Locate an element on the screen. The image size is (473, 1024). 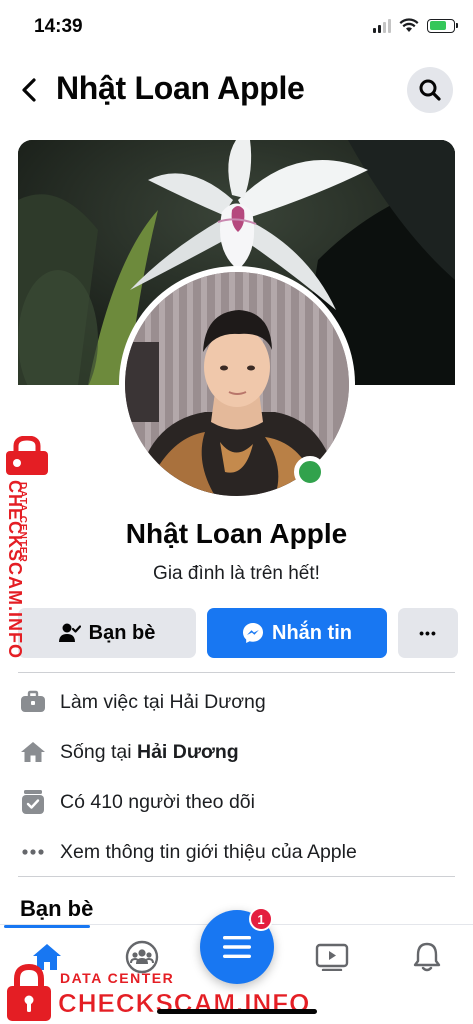
chevron-left-icon is located at coordinates (29, 90).